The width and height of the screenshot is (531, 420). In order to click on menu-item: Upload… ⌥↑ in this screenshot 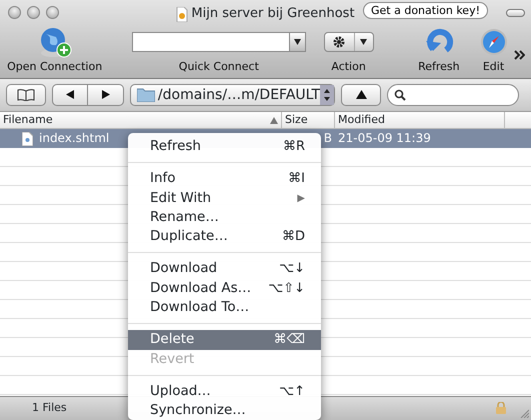, I will do `click(224, 392)`.